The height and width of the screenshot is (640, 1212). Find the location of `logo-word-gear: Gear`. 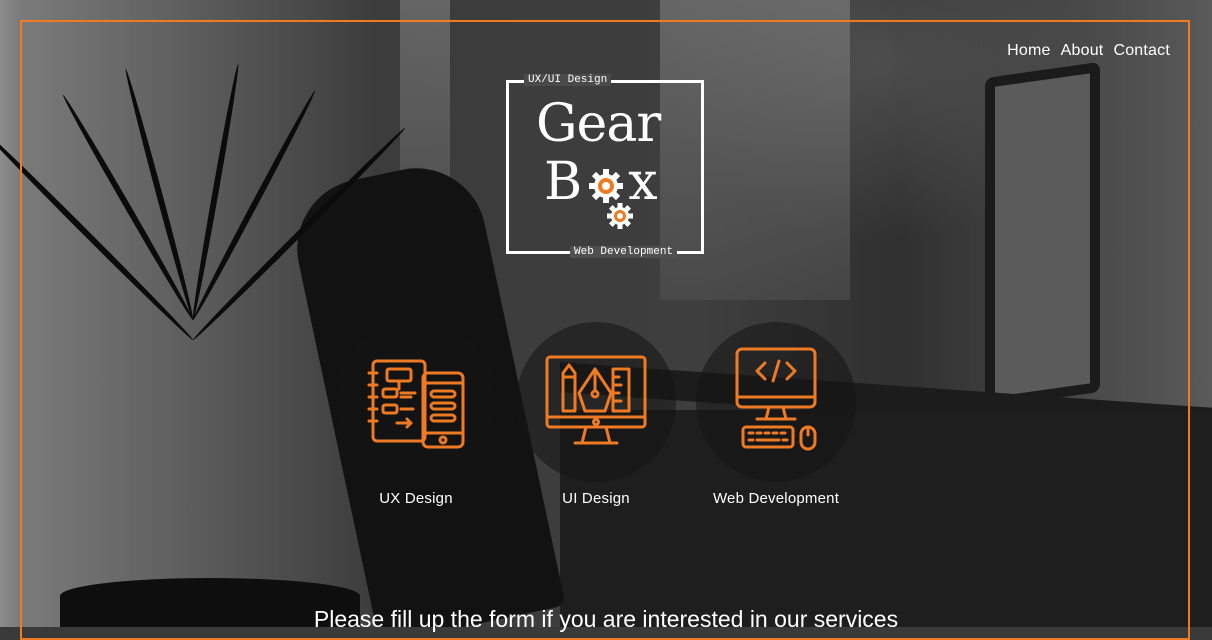

logo-word-gear: Gear is located at coordinates (598, 124).